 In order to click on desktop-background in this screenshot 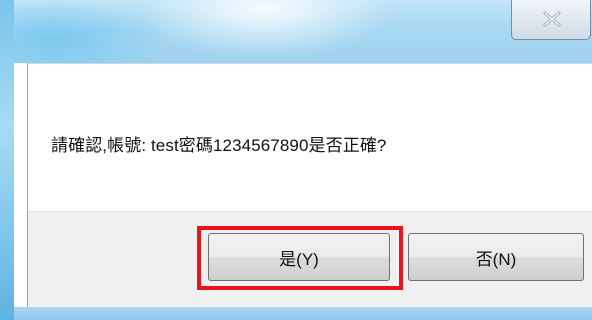, I will do `click(7, 160)`.